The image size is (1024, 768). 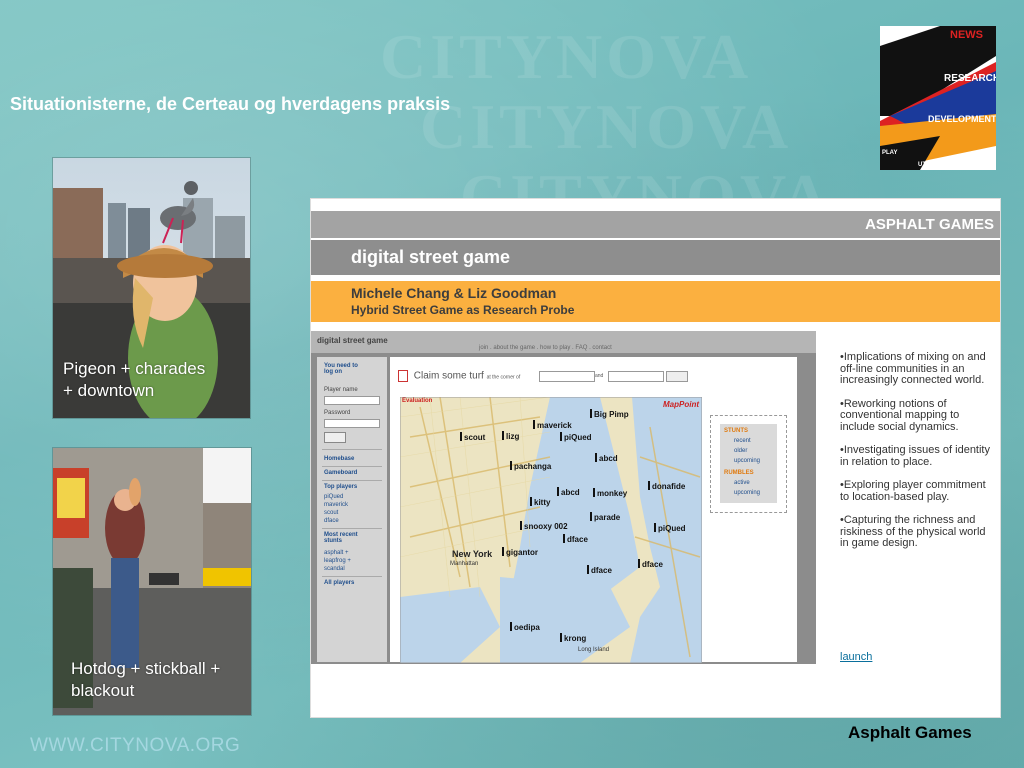 I want to click on homebase-link: Homebase, so click(x=339, y=459).